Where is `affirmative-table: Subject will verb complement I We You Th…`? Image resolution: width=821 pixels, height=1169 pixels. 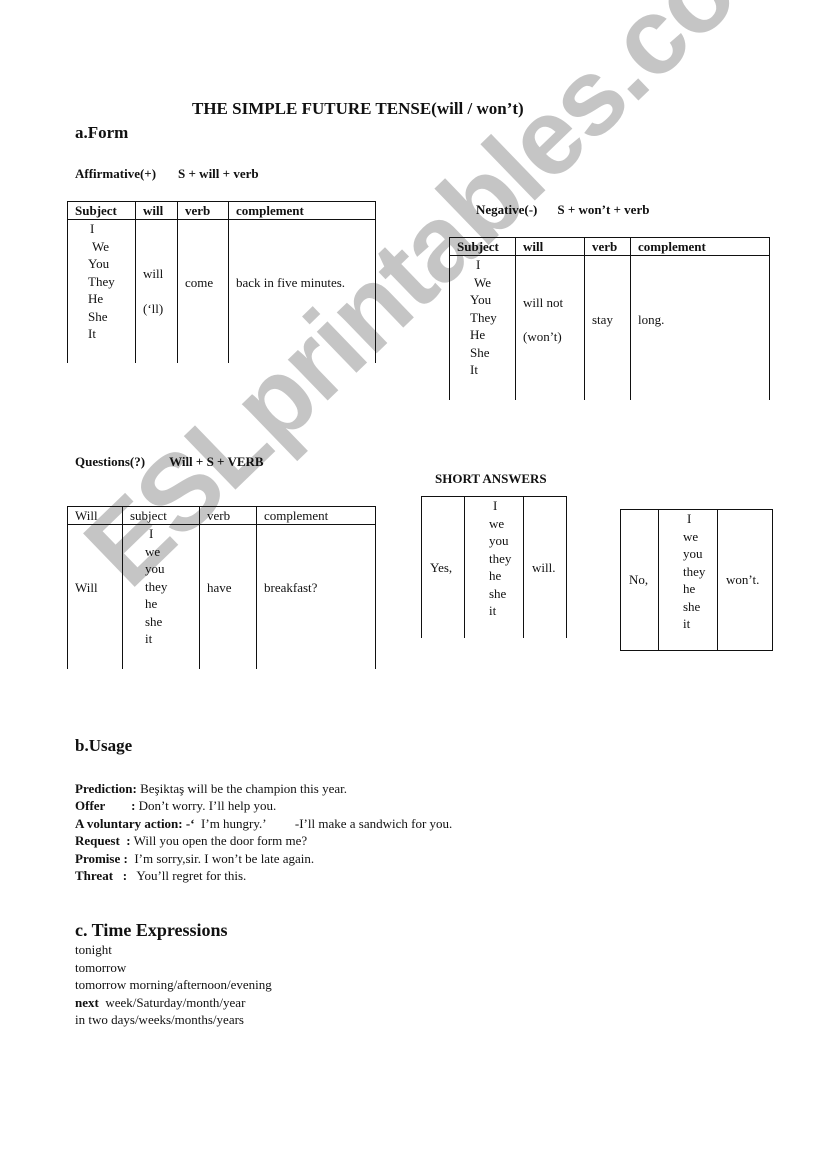 affirmative-table: Subject will verb complement I We You Th… is located at coordinates (221, 282).